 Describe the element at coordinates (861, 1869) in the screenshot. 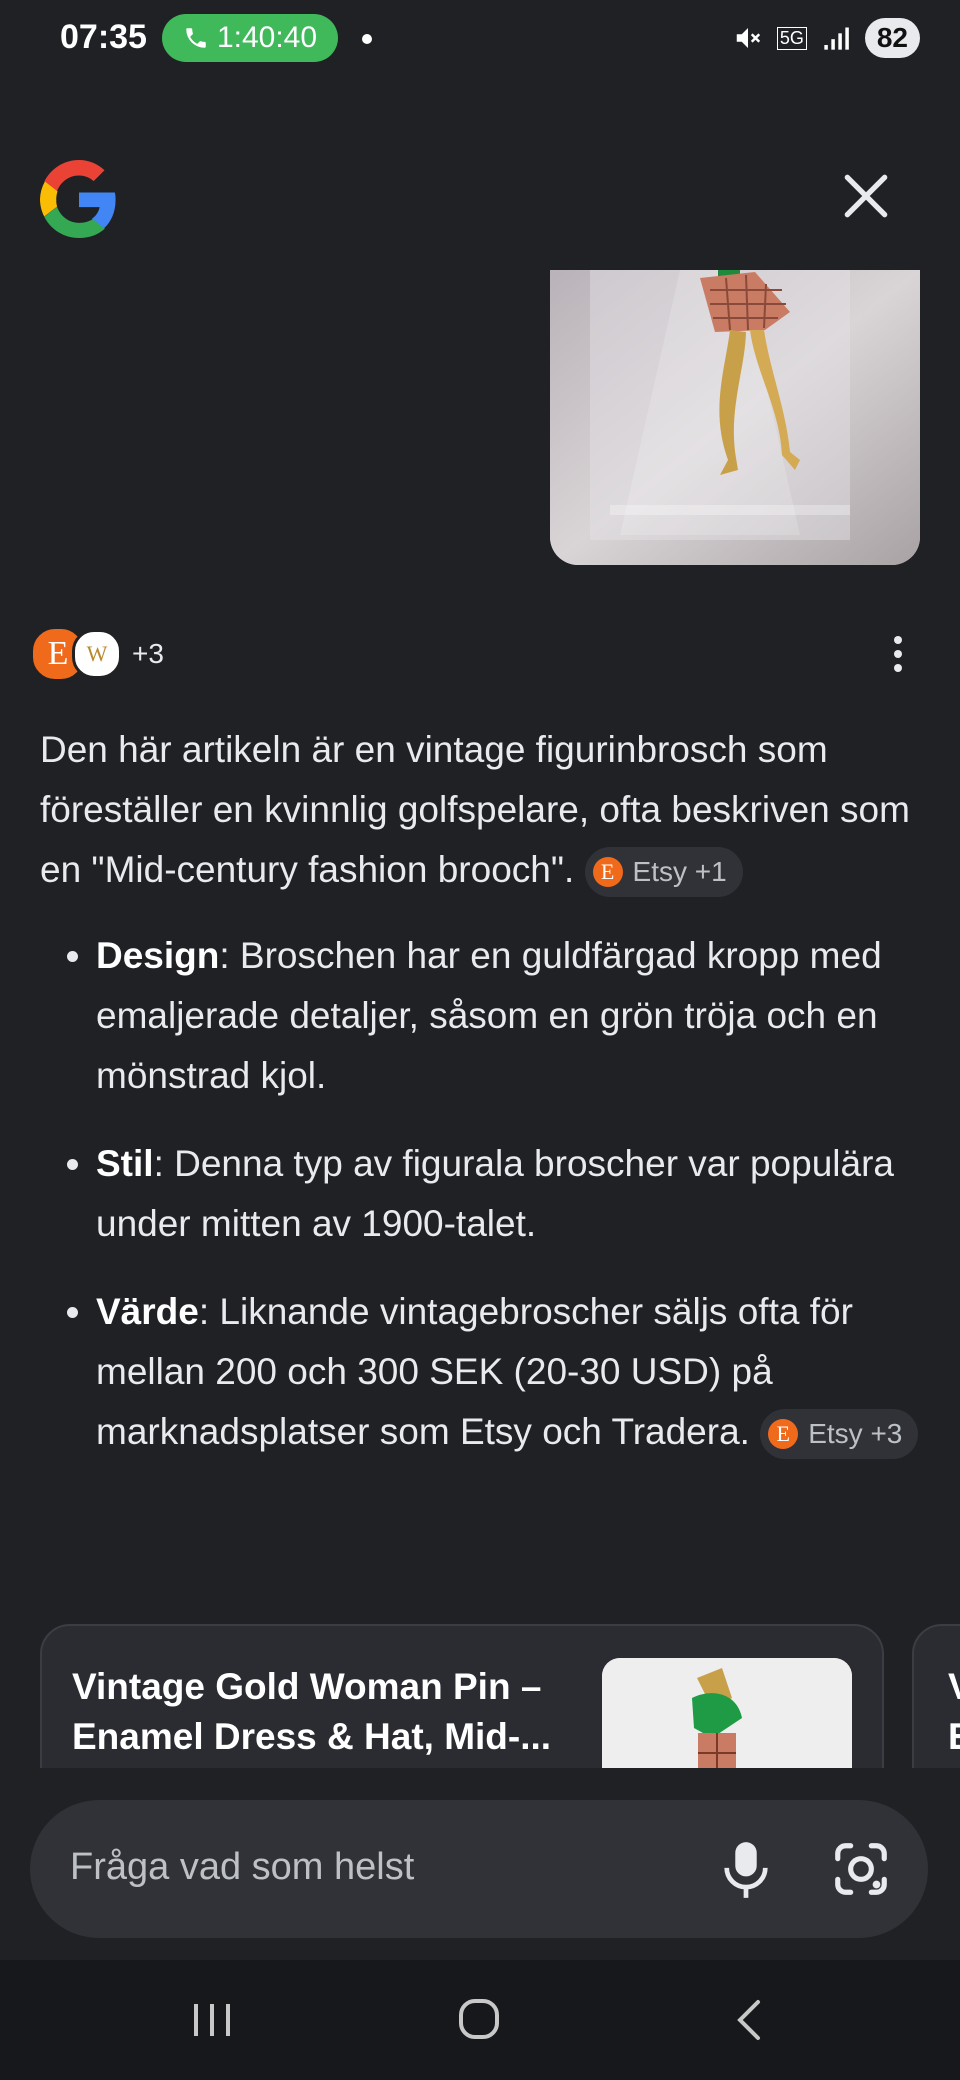

I see `google-lens-icon` at that location.